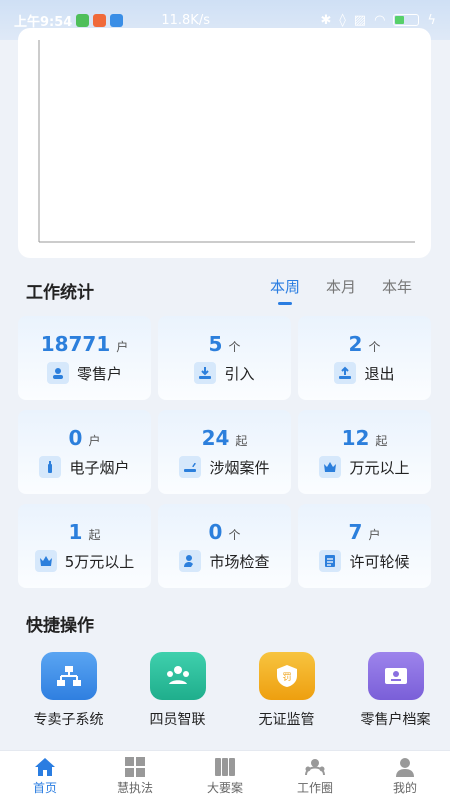 The width and height of the screenshot is (450, 800). Describe the element at coordinates (341, 286) in the screenshot. I see `tab-month: 本月` at that location.